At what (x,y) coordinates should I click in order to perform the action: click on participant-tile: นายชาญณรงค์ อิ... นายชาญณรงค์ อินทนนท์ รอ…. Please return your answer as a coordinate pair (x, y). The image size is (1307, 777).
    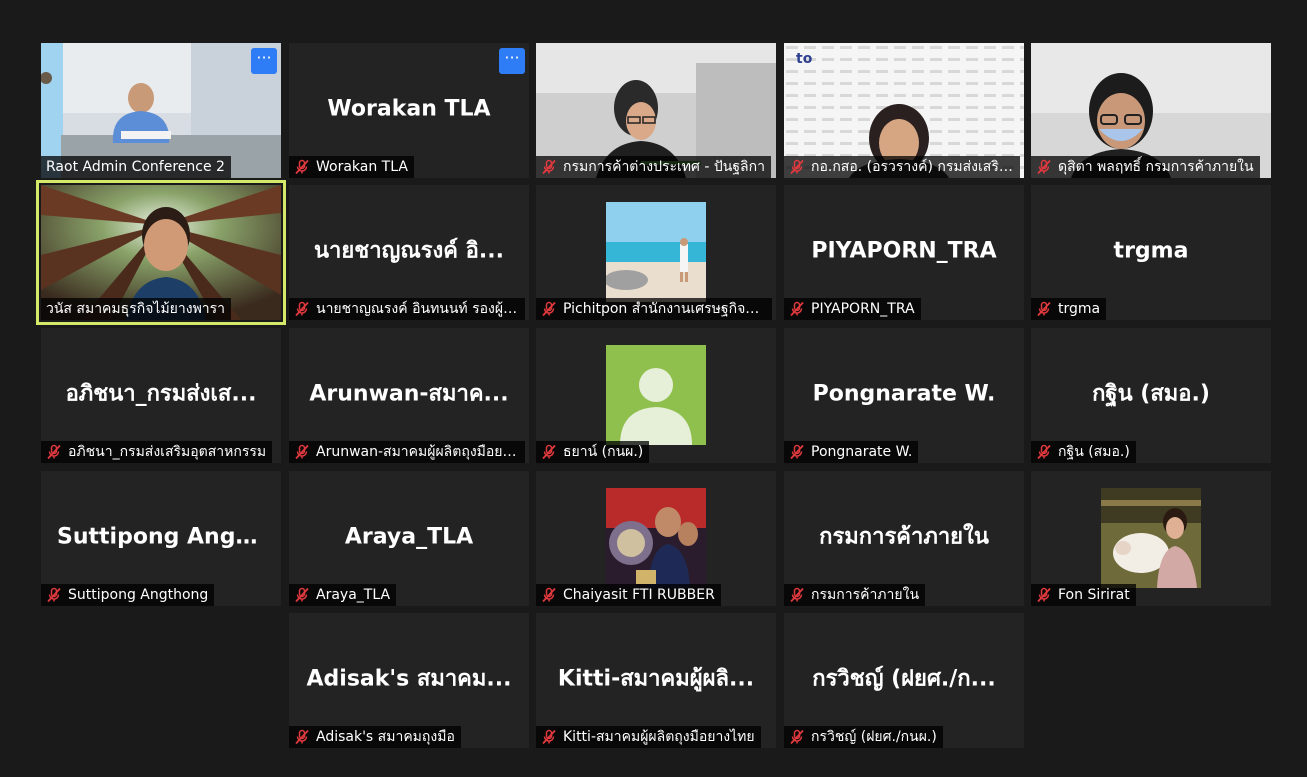
    Looking at the image, I should click on (409, 252).